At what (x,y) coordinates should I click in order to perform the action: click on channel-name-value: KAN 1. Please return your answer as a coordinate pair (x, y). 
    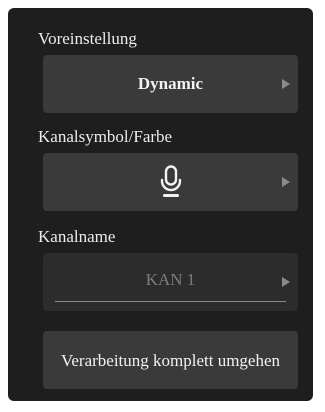
    Looking at the image, I should click on (170, 279).